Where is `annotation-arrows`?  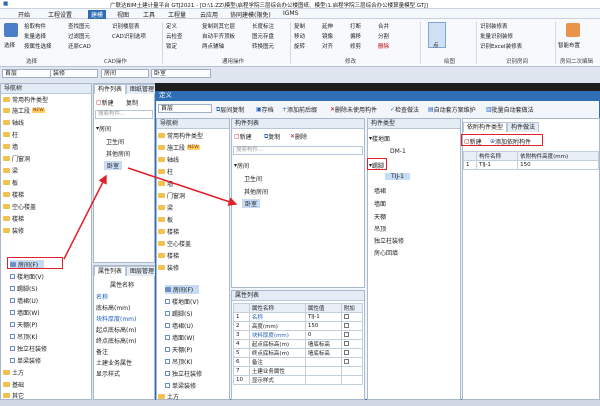 annotation-arrows is located at coordinates (150, 213).